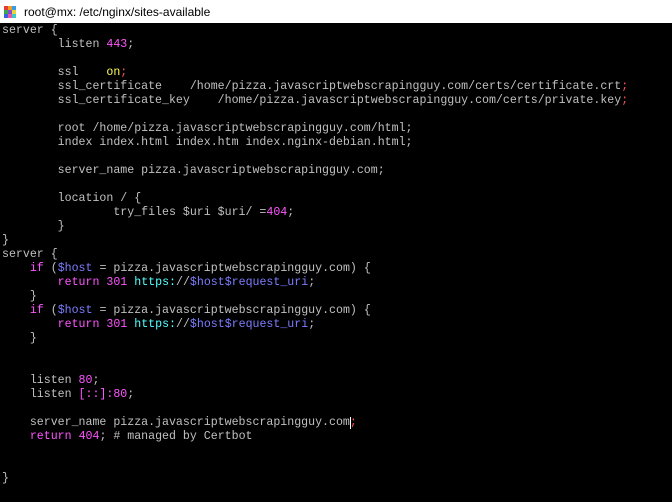  Describe the element at coordinates (96, 394) in the screenshot. I see `terminal-text-segment: [::]:` at that location.